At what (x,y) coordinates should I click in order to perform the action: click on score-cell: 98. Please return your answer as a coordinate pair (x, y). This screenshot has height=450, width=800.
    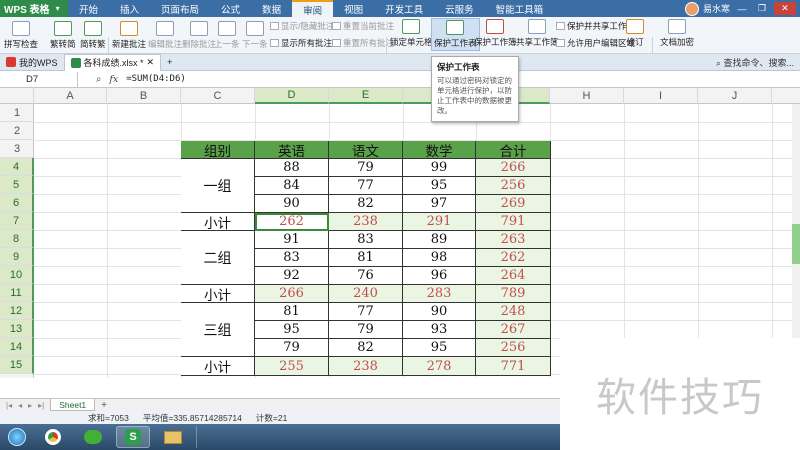
    Looking at the image, I should click on (439, 258).